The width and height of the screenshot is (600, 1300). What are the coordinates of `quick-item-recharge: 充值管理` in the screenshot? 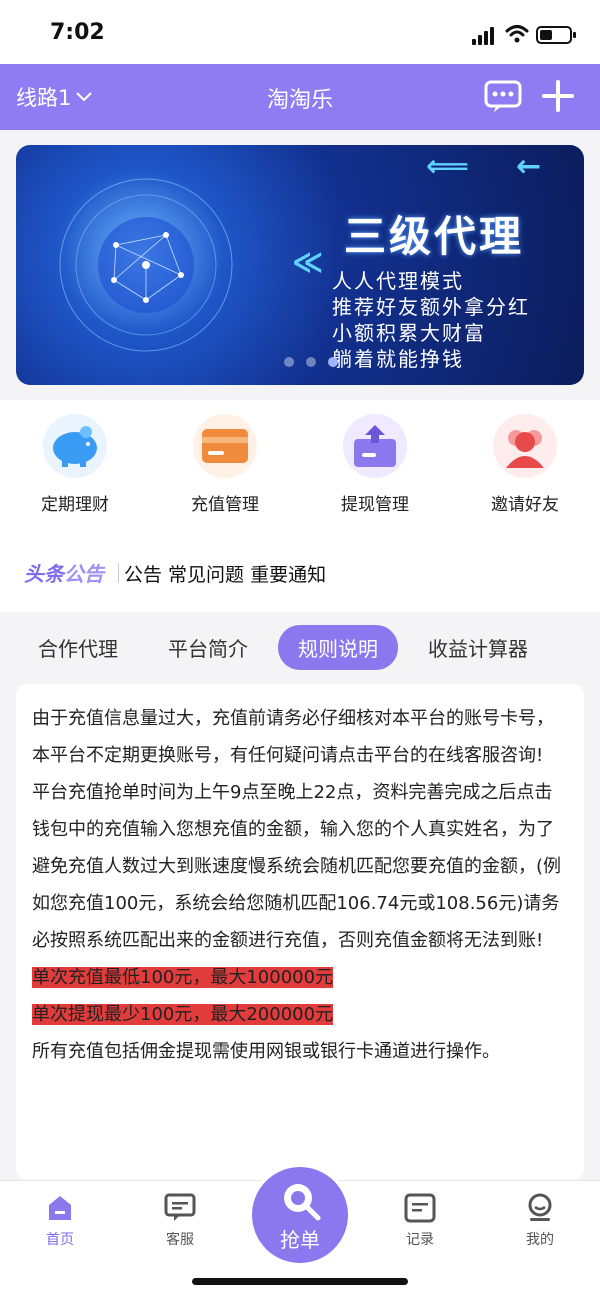 It's located at (225, 465).